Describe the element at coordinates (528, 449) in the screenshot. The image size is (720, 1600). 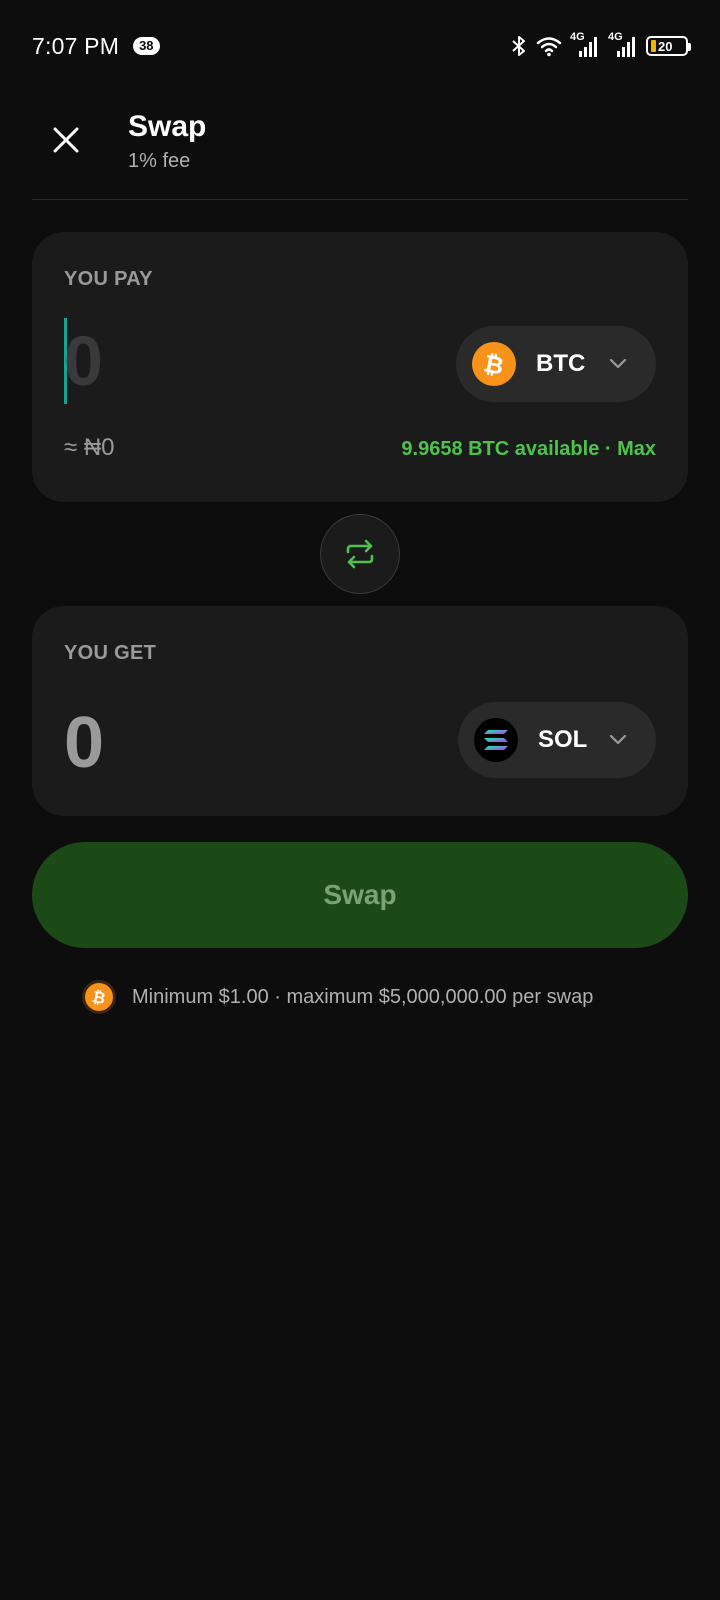
I see `available-balance-max: 9.9658 BTC available · Max` at that location.